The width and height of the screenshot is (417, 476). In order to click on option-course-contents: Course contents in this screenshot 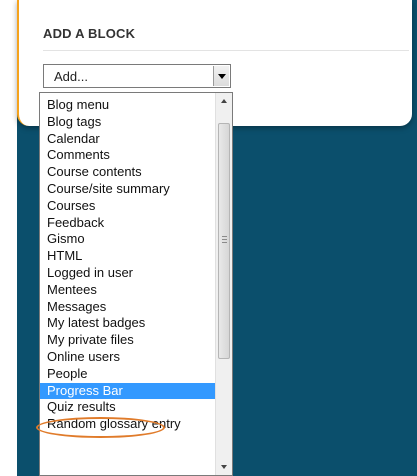, I will do `click(128, 172)`.